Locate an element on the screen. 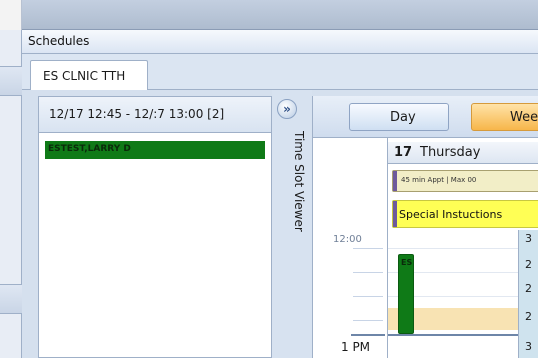 The image size is (538, 358). left-strip-band-bottom is located at coordinates (11, 299).